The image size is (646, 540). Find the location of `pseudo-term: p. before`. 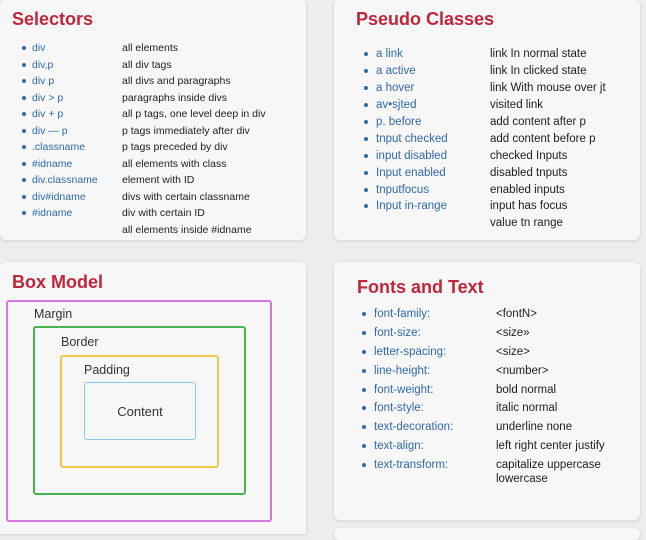

pseudo-term: p. before is located at coordinates (399, 122).